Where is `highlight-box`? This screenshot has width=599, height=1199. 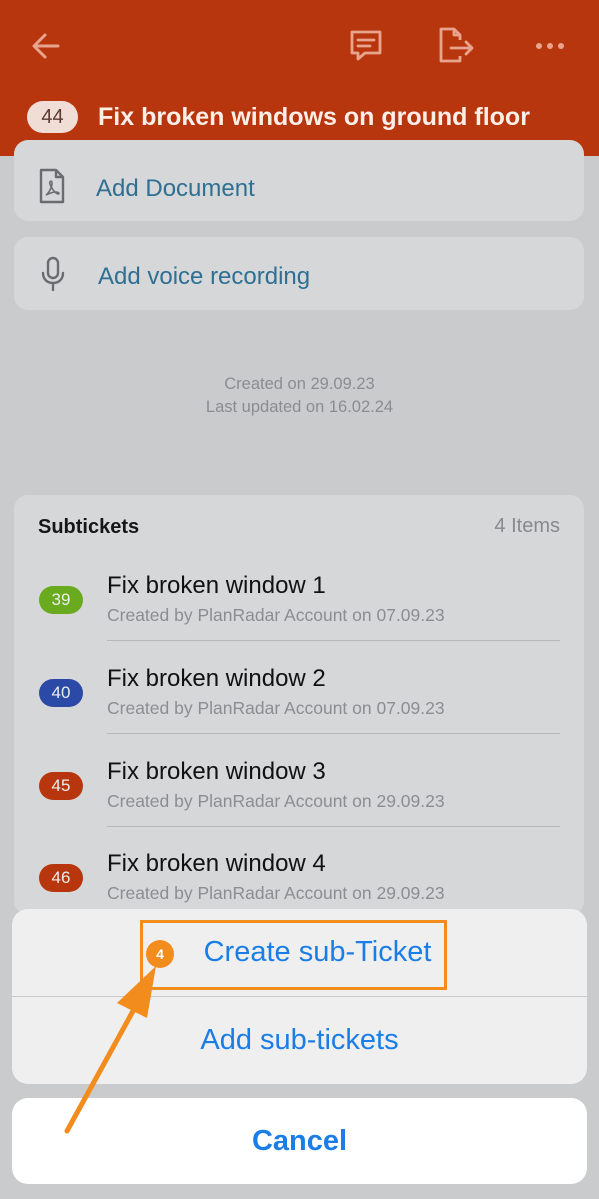 highlight-box is located at coordinates (293, 955).